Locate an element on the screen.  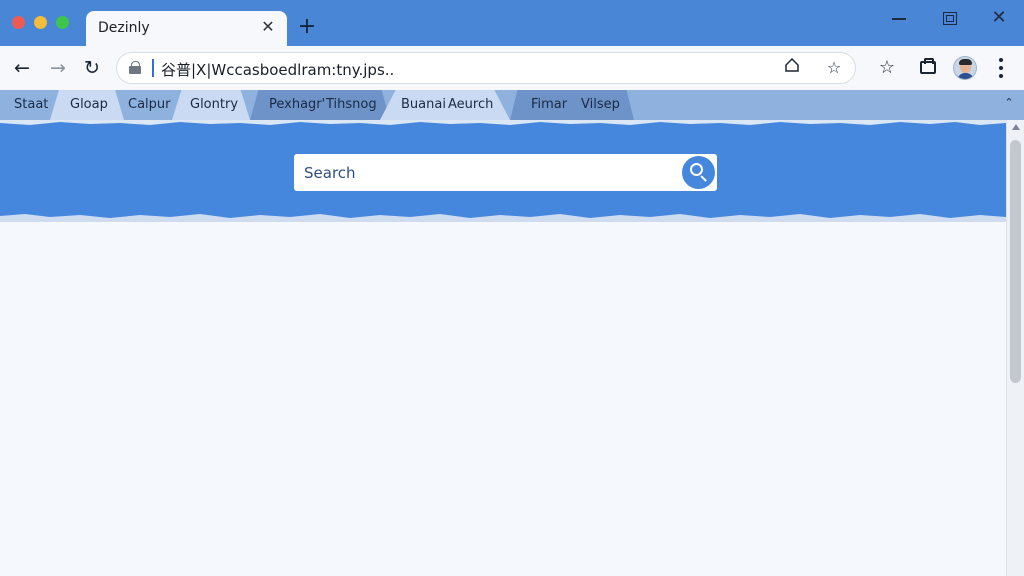
address-bar: 谷普|X|Wccasboedlram:tny.jps.. ☆ is located at coordinates (486, 68).